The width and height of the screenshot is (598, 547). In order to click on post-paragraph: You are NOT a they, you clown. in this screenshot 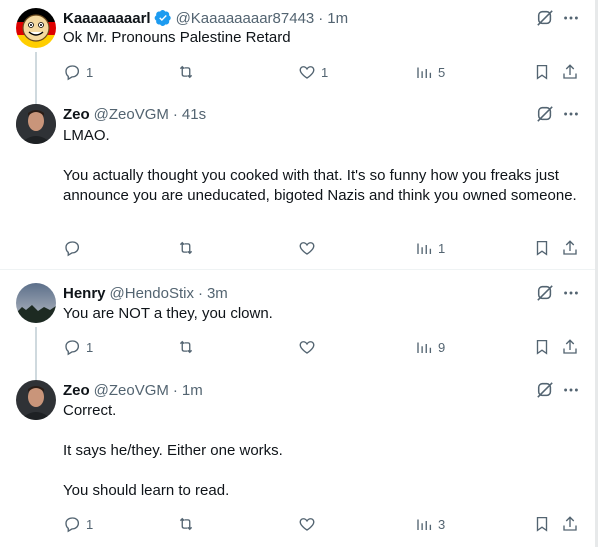, I will do `click(168, 313)`.